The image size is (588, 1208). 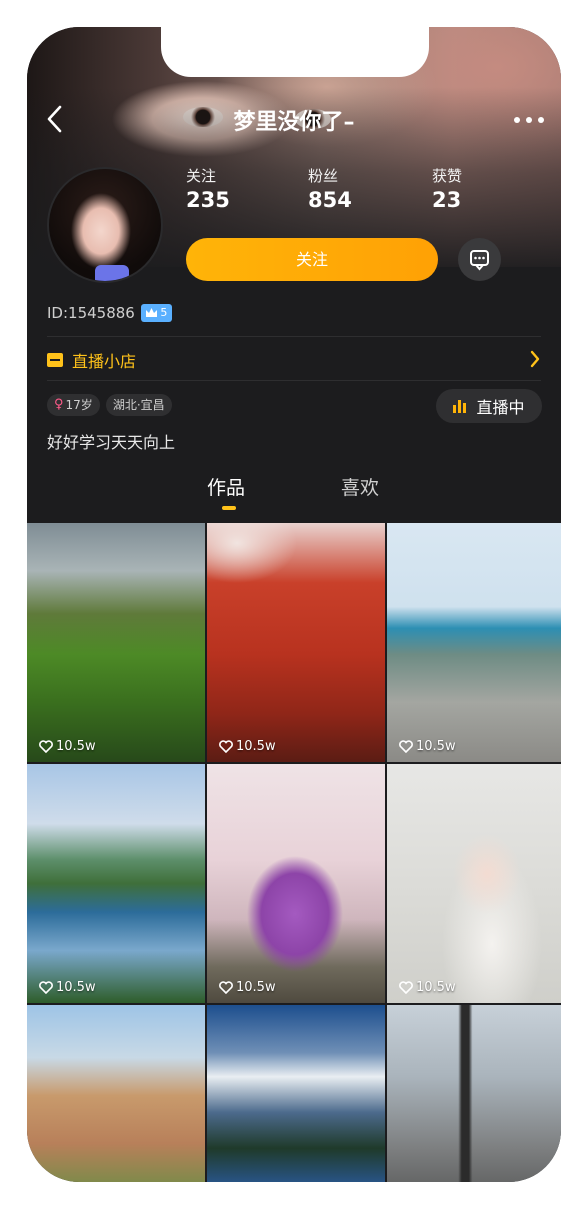 I want to click on tab-works: 作品, so click(x=226, y=486).